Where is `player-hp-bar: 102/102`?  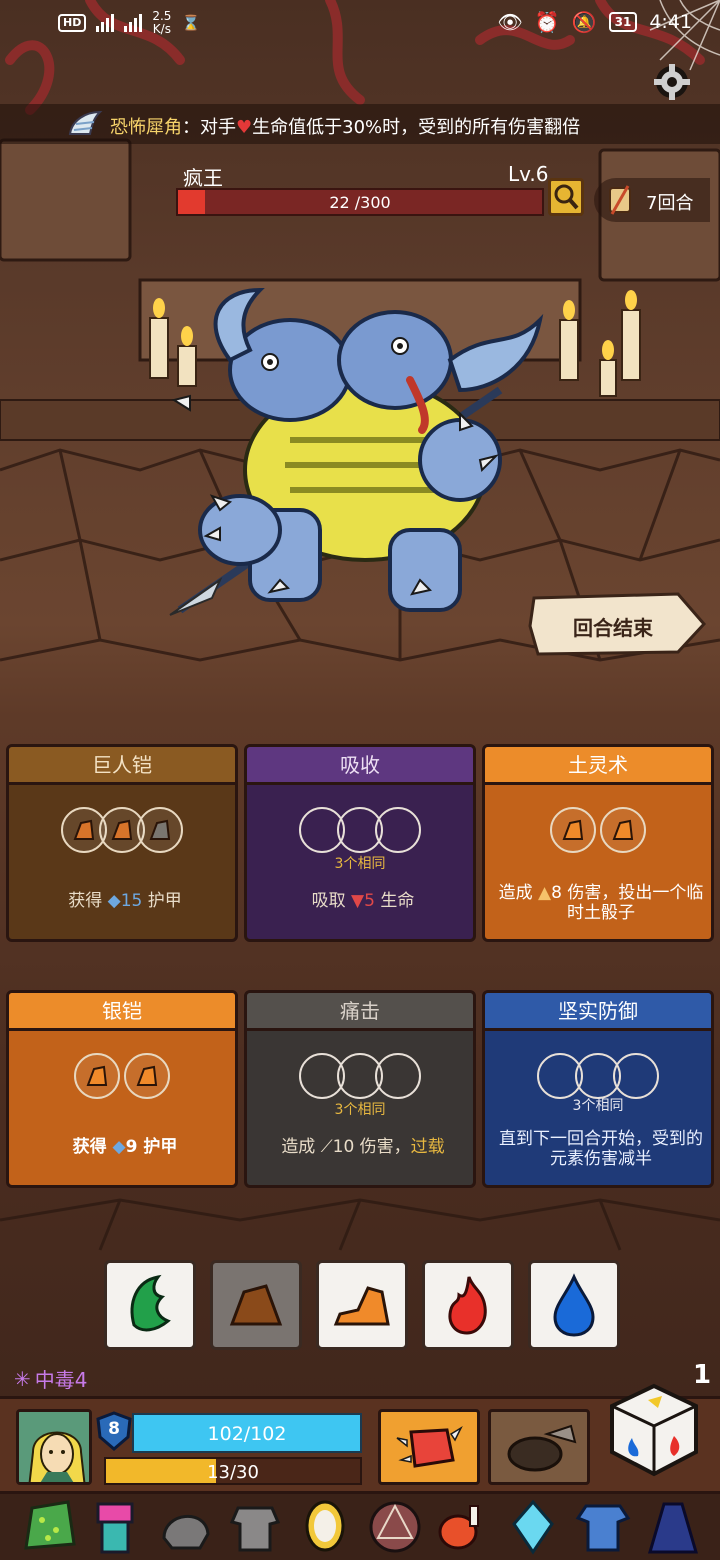 player-hp-bar: 102/102 is located at coordinates (247, 1433).